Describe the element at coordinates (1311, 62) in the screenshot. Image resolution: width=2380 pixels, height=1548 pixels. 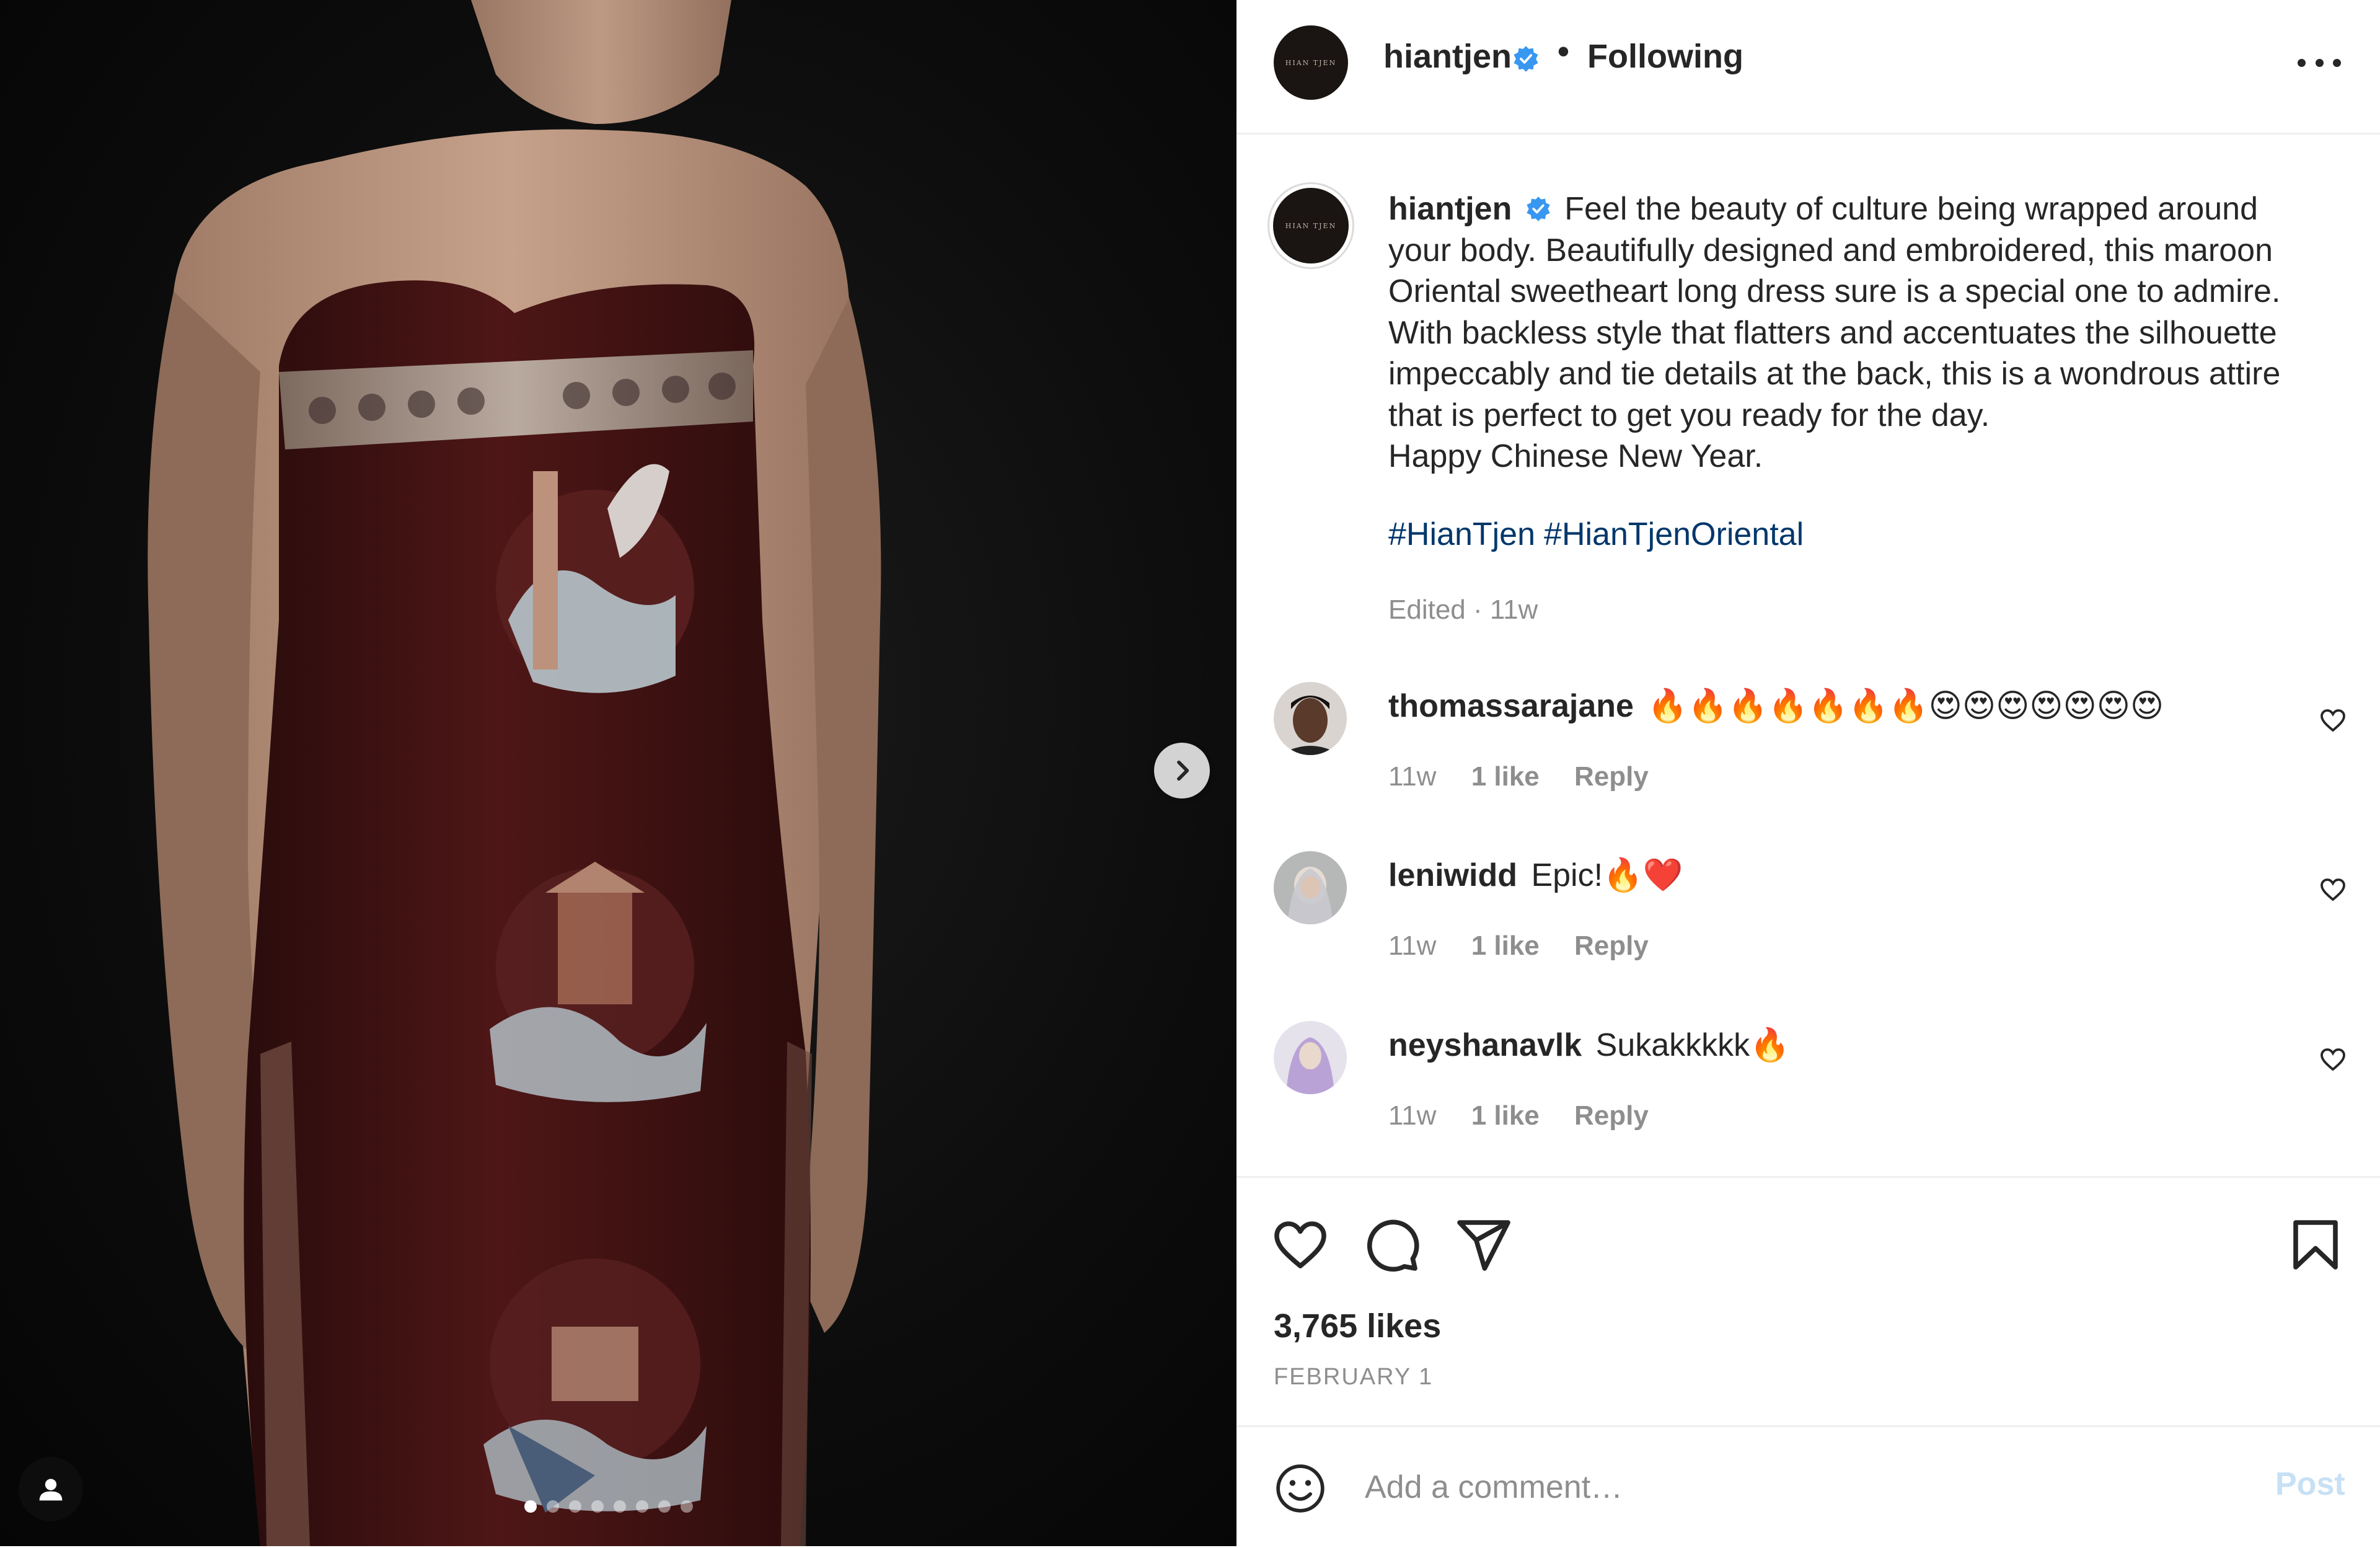
I see `author-avatar: HIAN TJEN` at that location.